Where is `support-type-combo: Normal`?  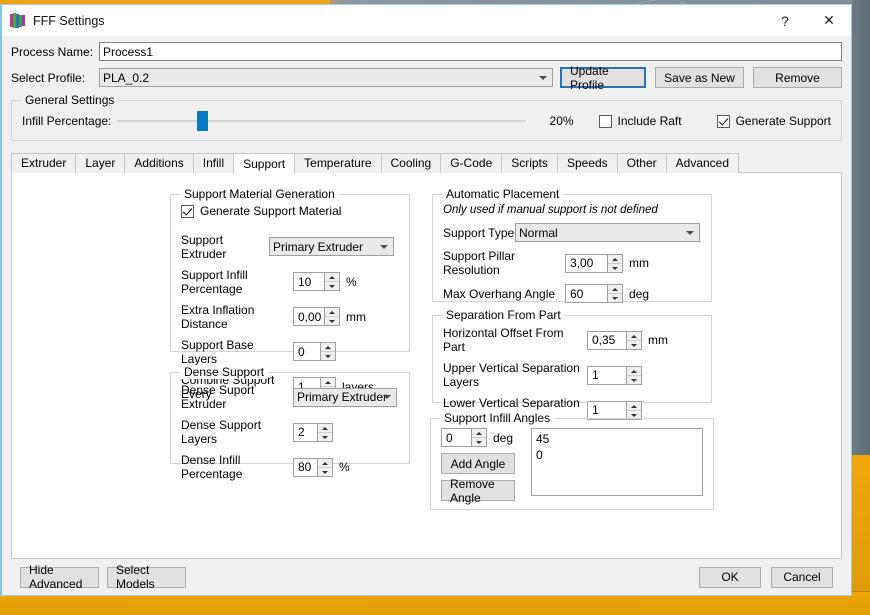 support-type-combo: Normal is located at coordinates (607, 232).